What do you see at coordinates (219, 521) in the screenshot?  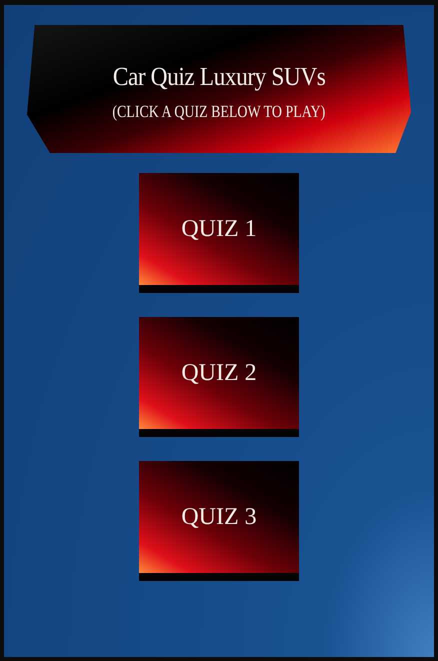 I see `quiz-button: QUIZ 3` at bounding box center [219, 521].